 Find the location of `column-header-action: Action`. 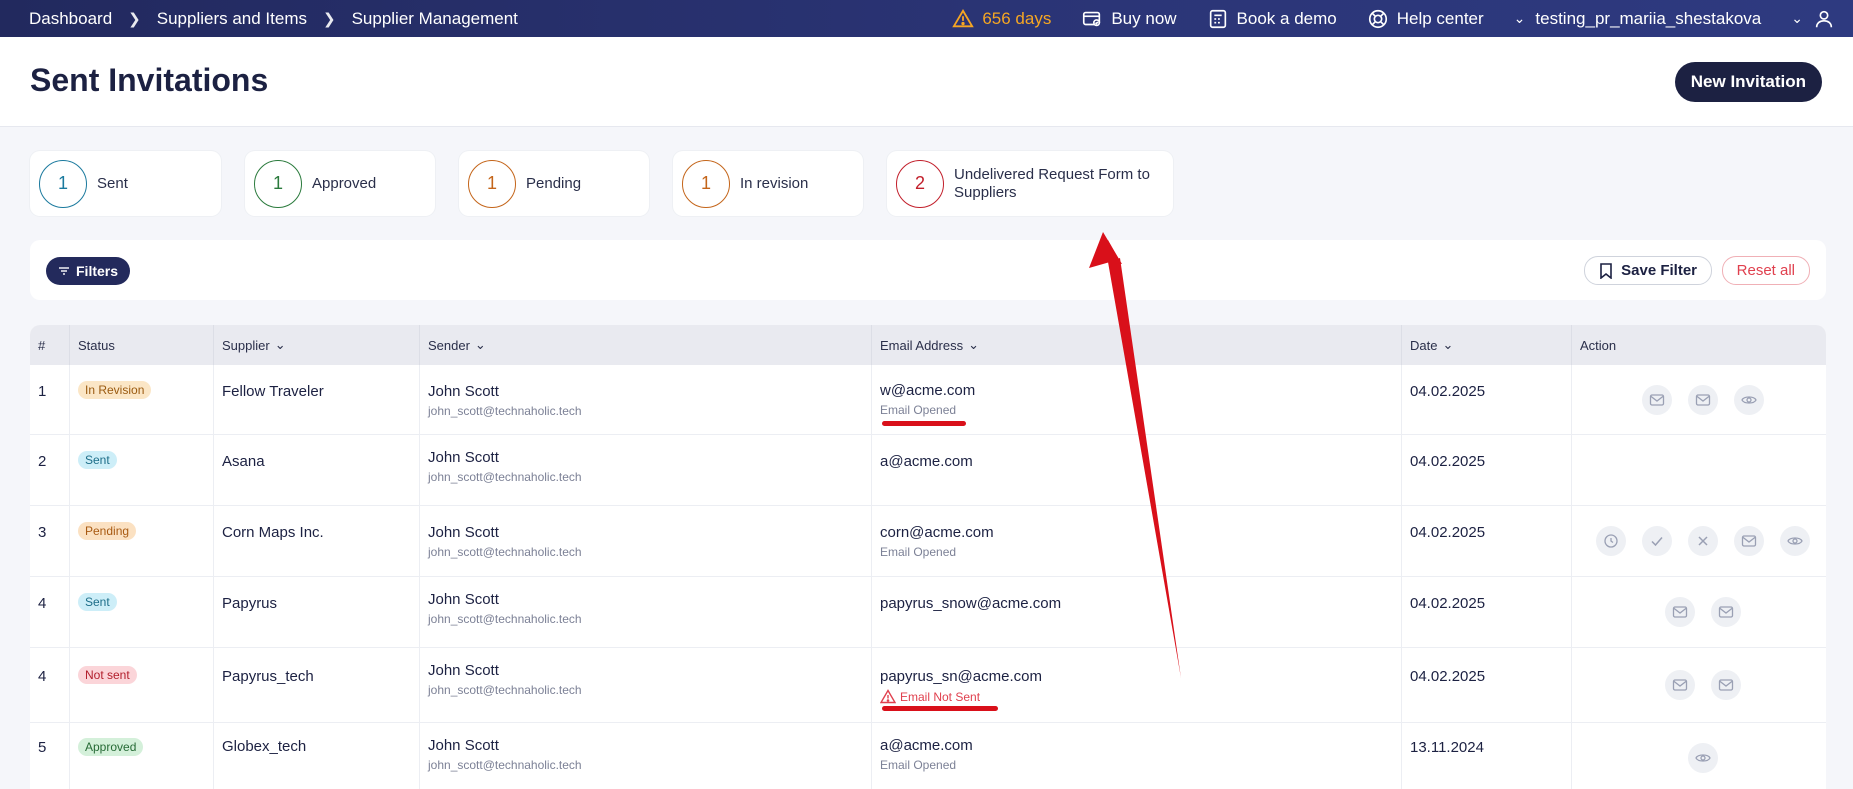

column-header-action: Action is located at coordinates (1598, 345).